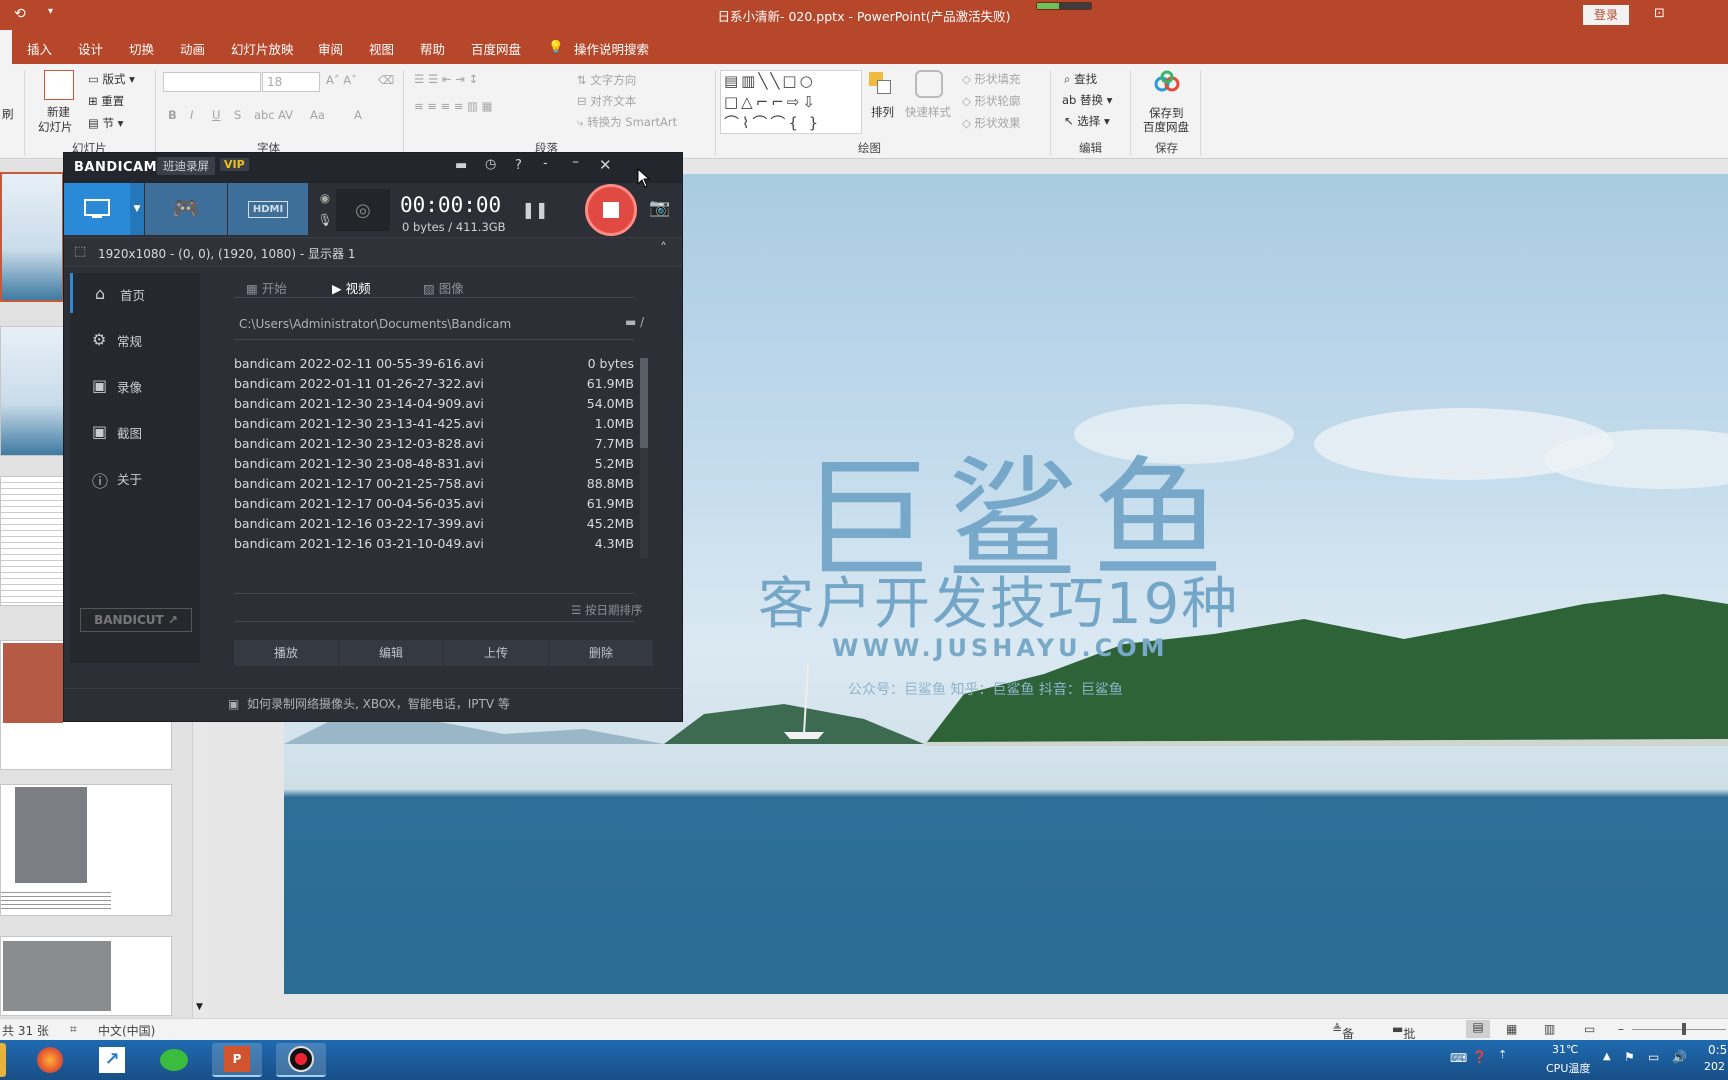 The width and height of the screenshot is (1728, 1080). I want to click on bold-icon: B, so click(172, 115).